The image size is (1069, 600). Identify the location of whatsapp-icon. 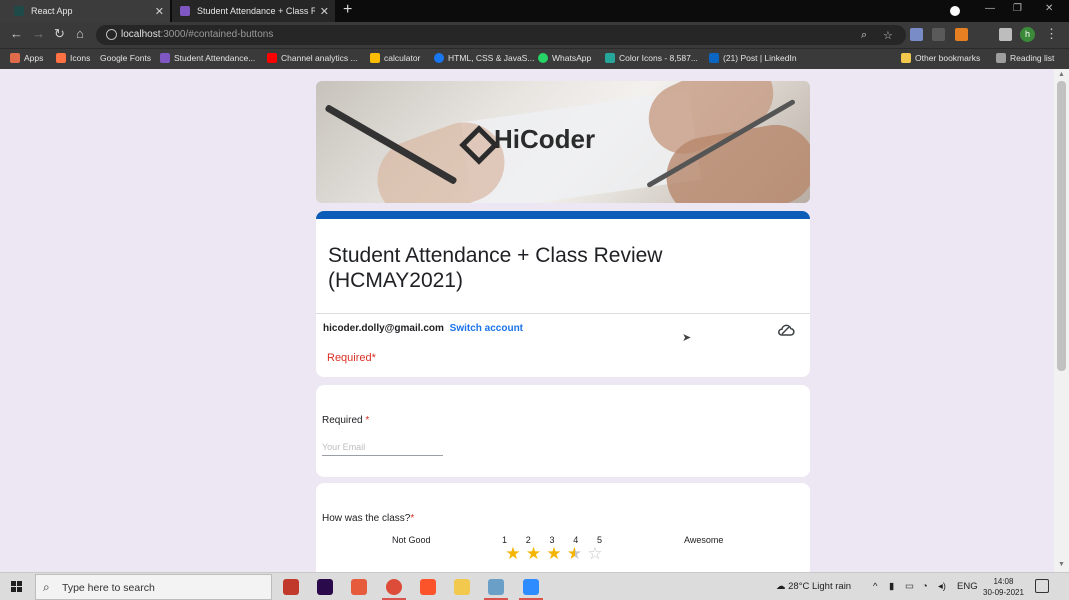
(543, 58).